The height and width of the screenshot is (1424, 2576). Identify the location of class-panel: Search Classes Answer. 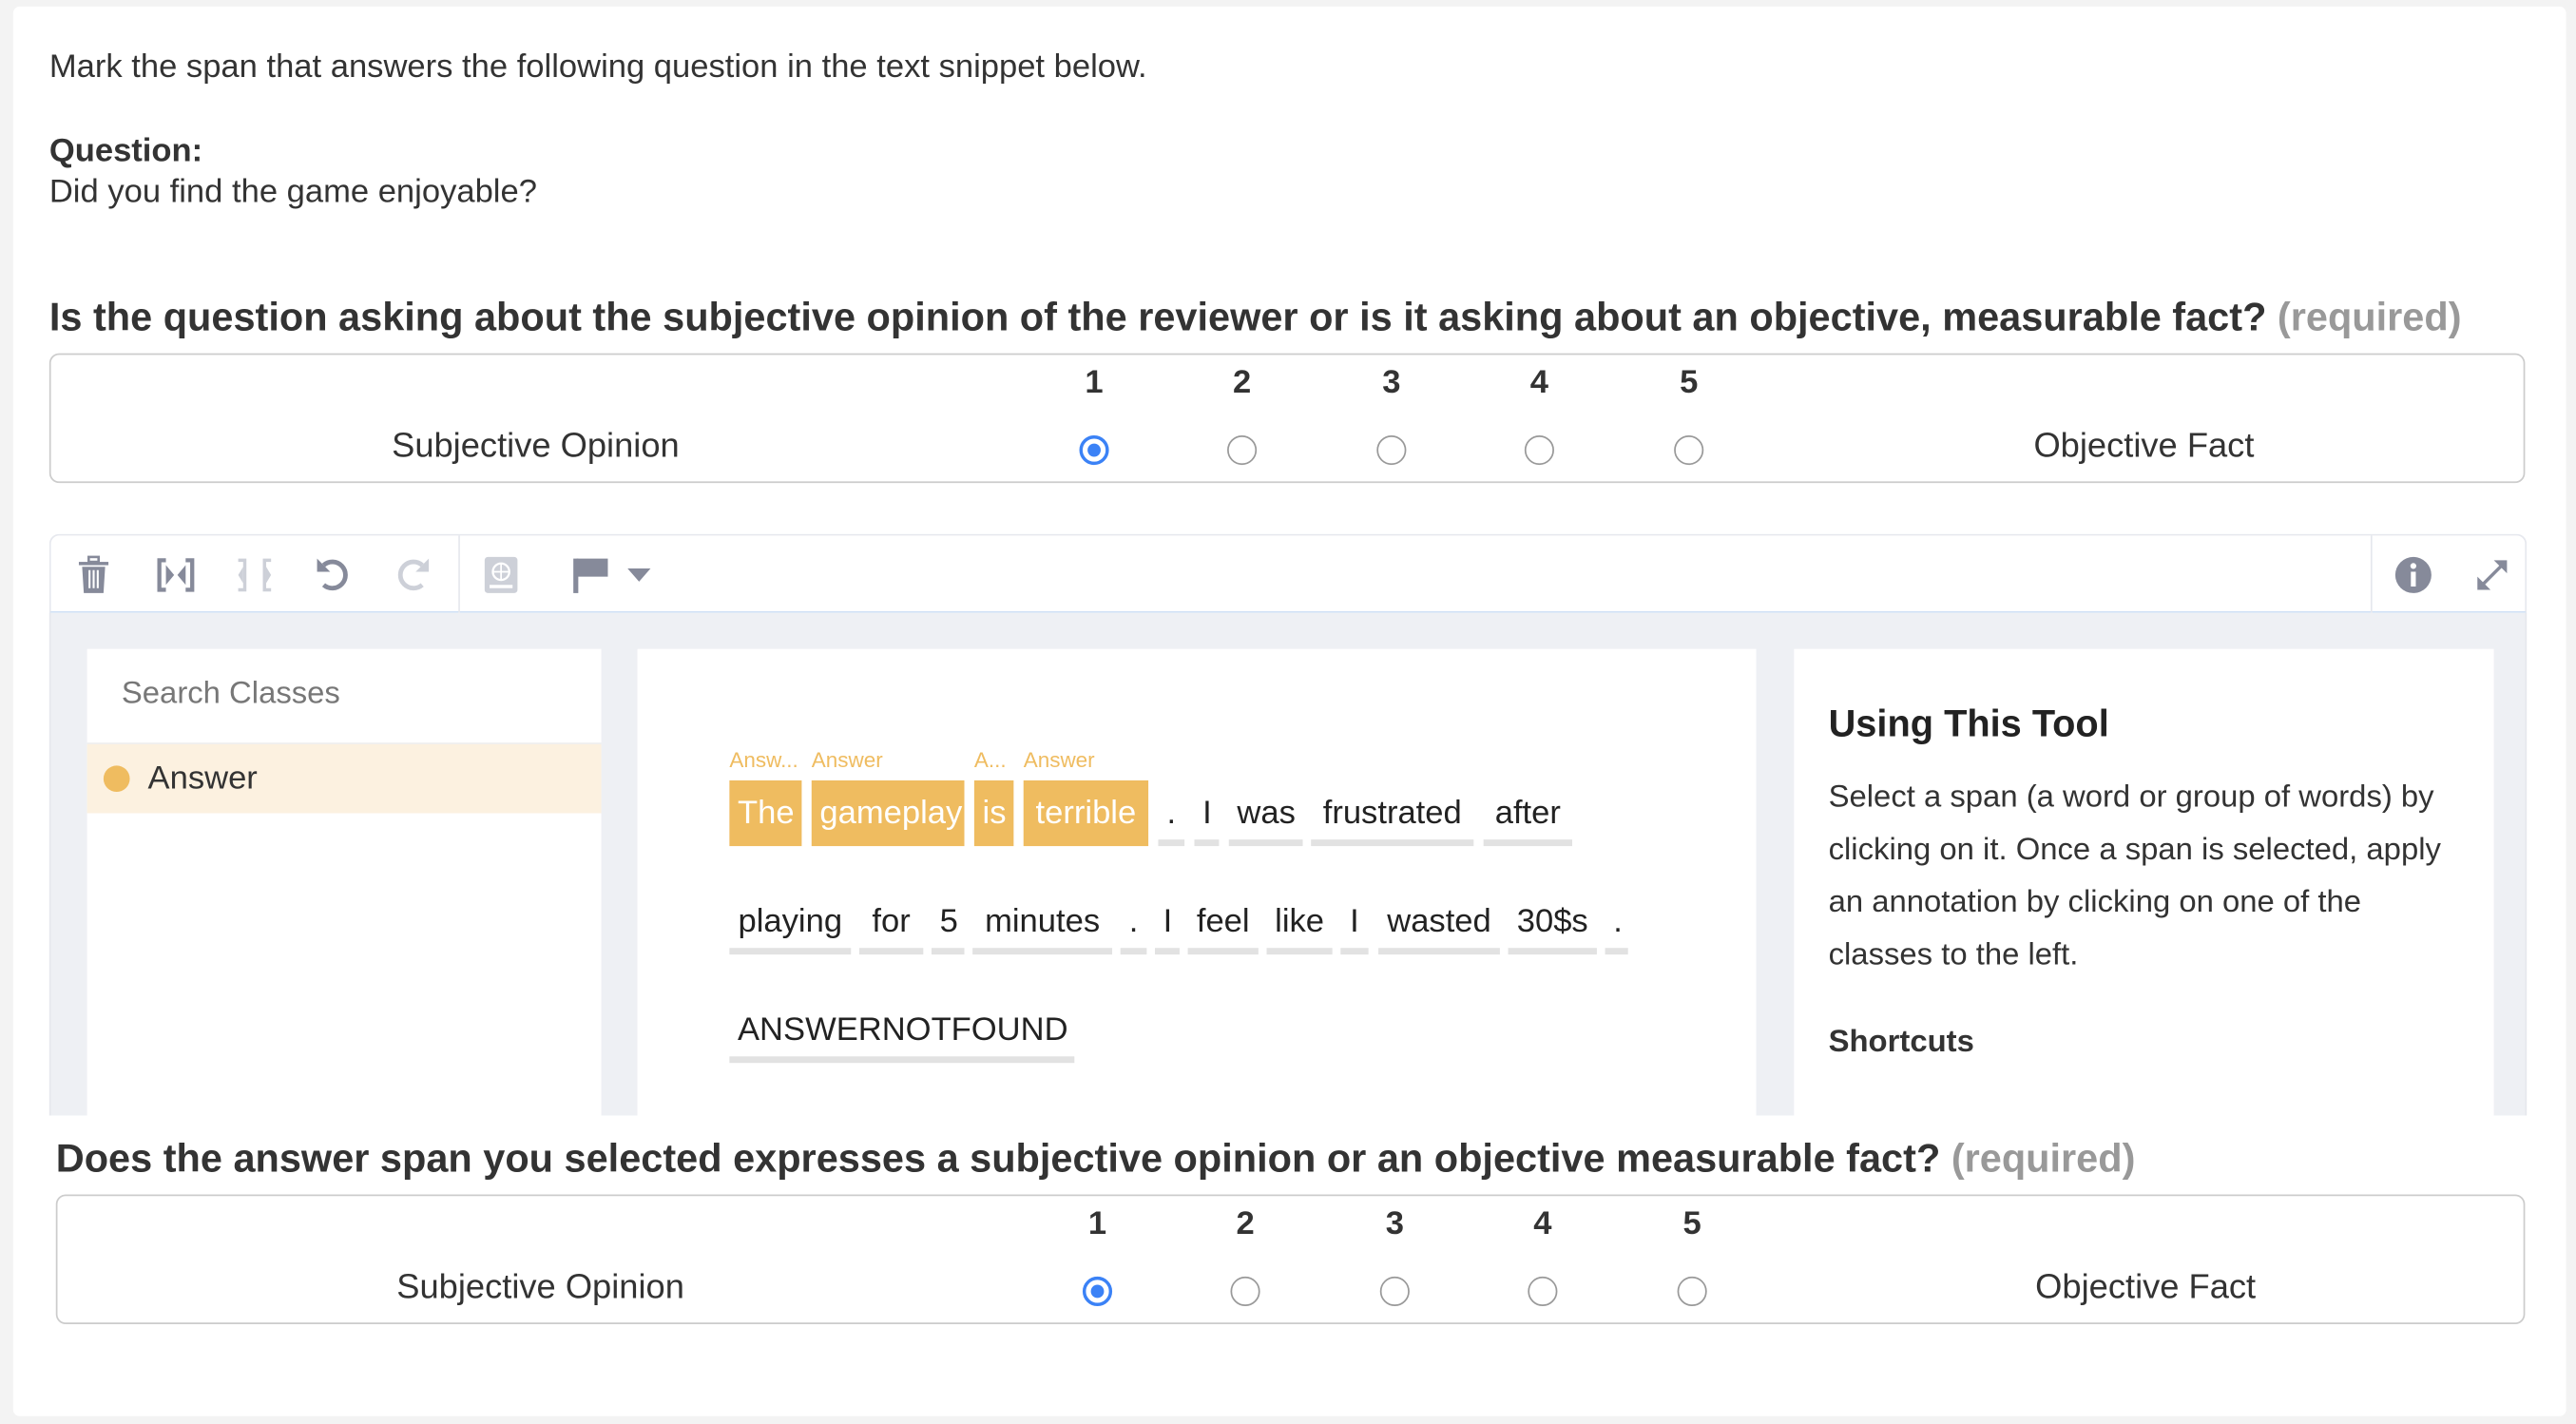
(344, 882).